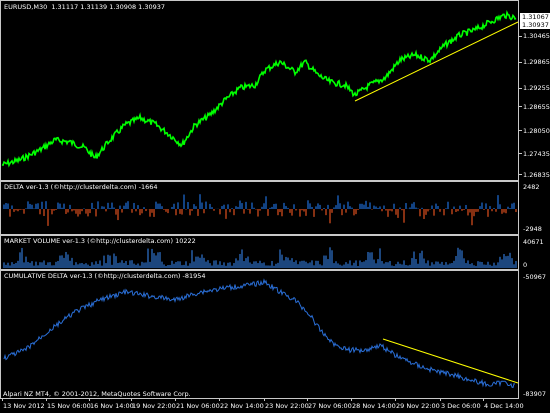  I want to click on time-axis-label: 13 Nov 2012, so click(24, 406).